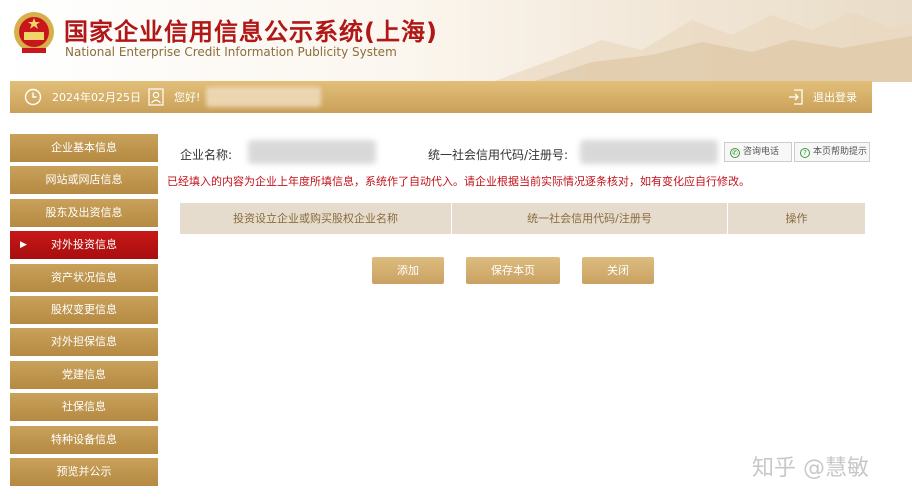 This screenshot has height=500, width=912. I want to click on sidebar-item-asset-info: 资产状况信息, so click(84, 277).